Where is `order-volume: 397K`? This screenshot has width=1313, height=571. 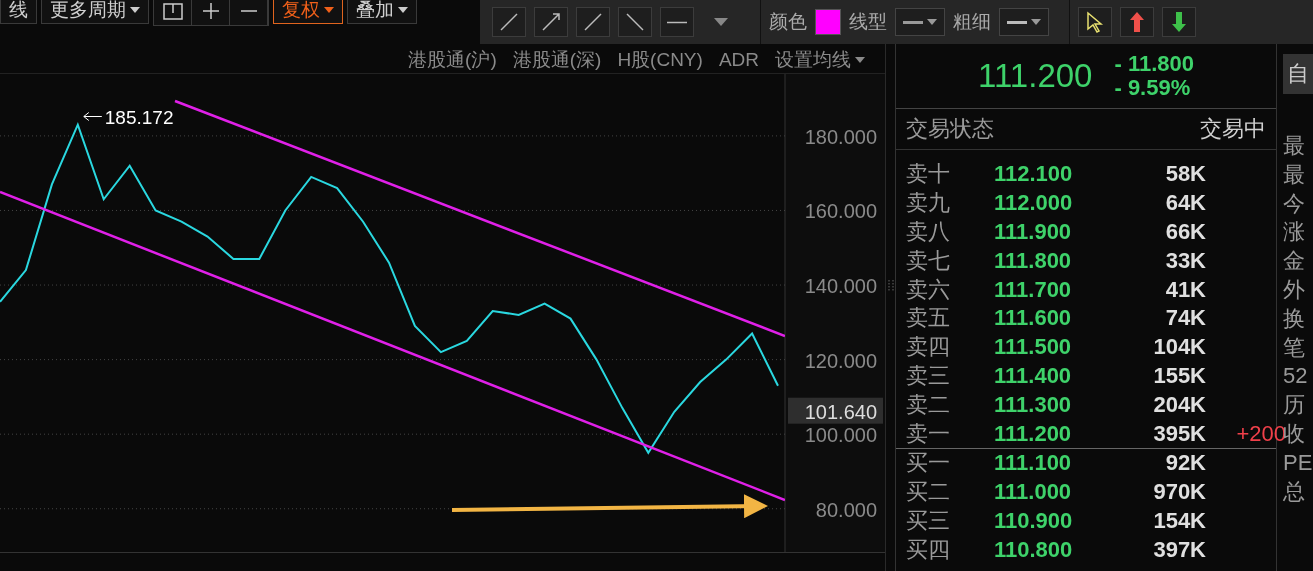 order-volume: 397K is located at coordinates (1179, 549).